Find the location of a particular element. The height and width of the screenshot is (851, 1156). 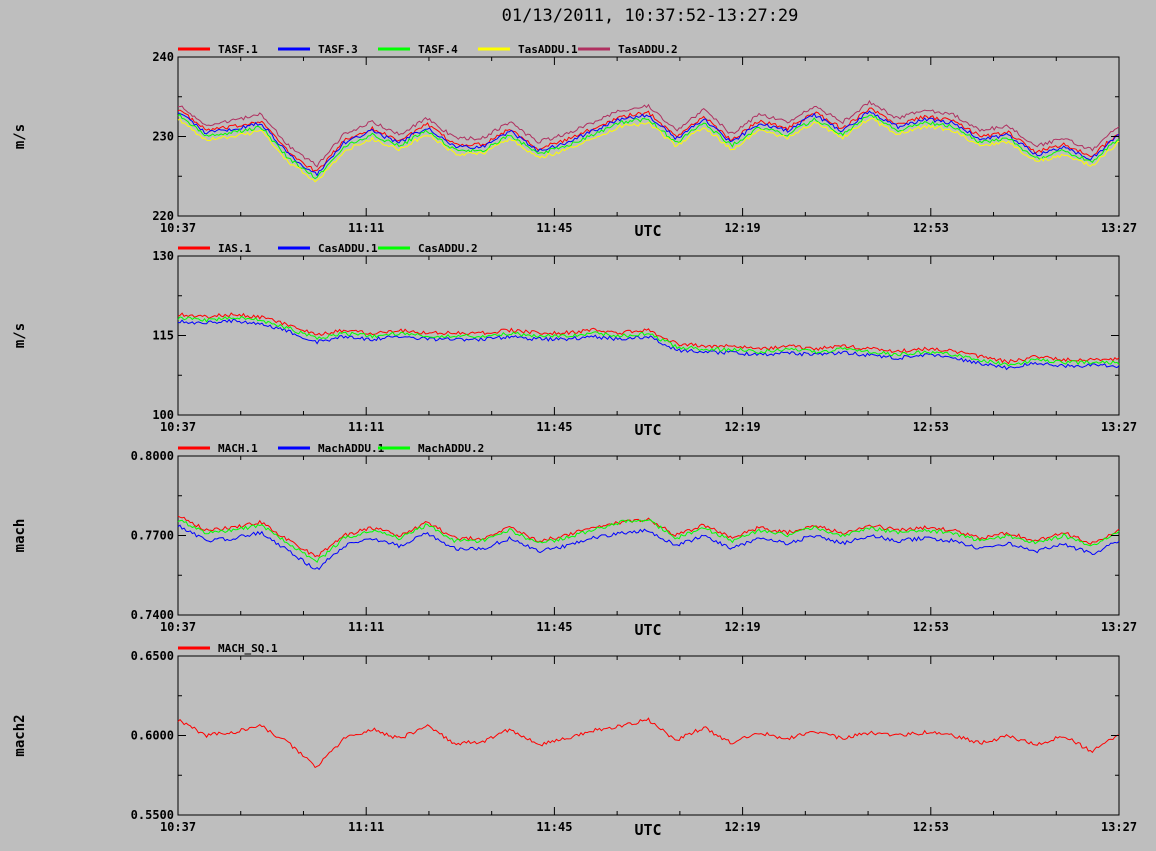

y-axis-label: mach is located at coordinates (20, 536).